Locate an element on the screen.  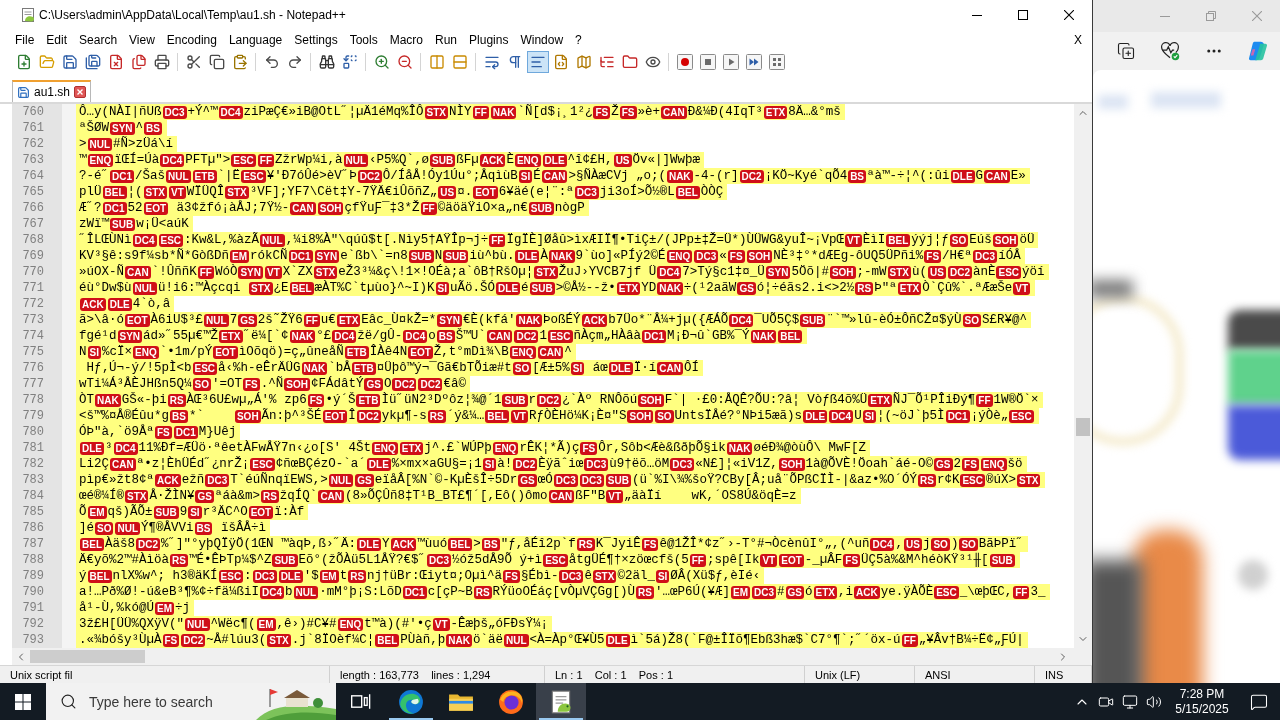
control-character: FF is located at coordinates (428, 208).